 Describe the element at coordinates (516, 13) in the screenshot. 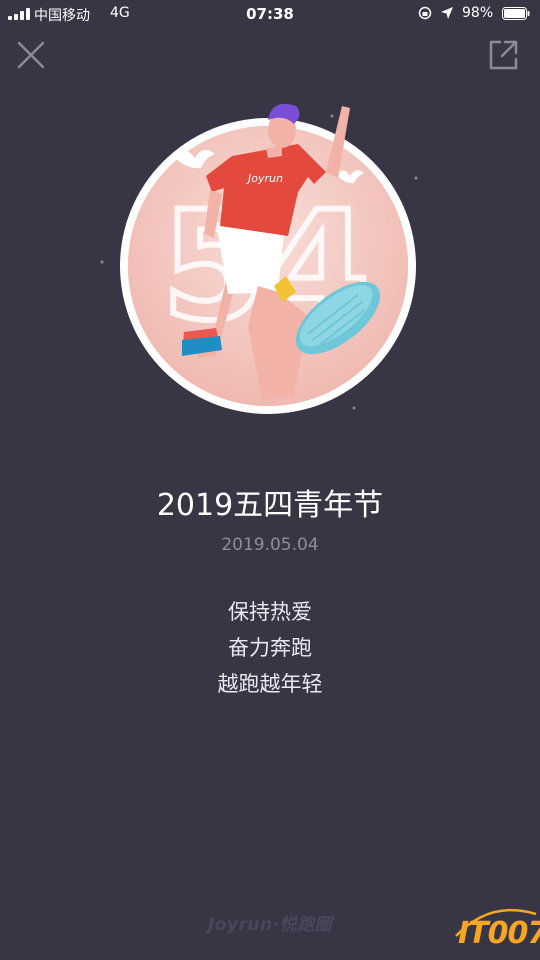

I see `battery-icon` at that location.